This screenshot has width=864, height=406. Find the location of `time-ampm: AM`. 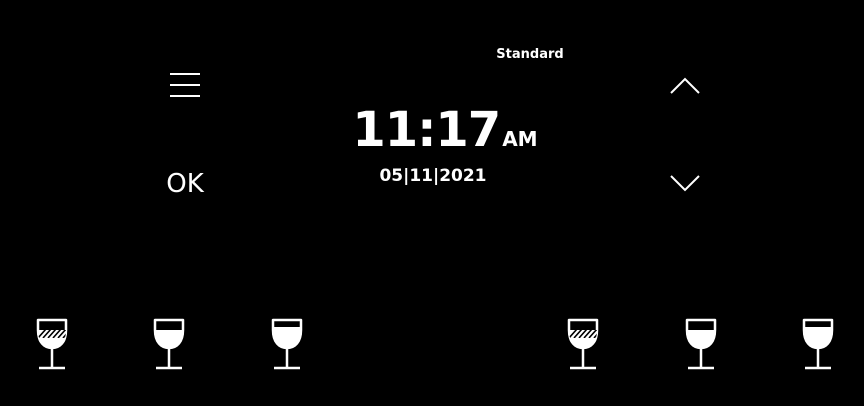

time-ampm: AM is located at coordinates (520, 139).